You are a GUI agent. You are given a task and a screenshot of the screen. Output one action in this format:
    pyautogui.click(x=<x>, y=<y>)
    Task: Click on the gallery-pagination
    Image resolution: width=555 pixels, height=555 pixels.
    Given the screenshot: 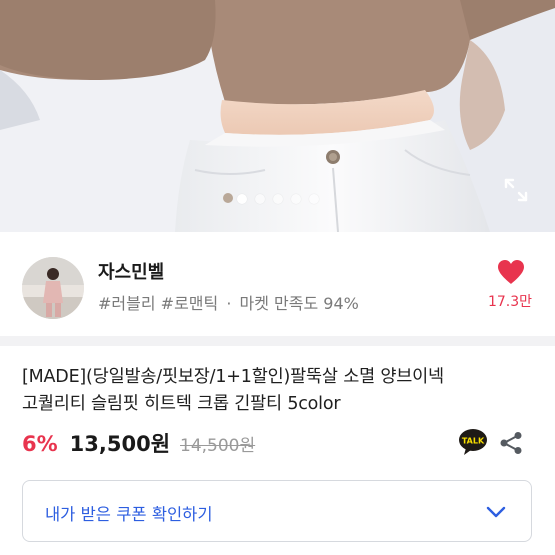 What is the action you would take?
    pyautogui.click(x=277, y=199)
    